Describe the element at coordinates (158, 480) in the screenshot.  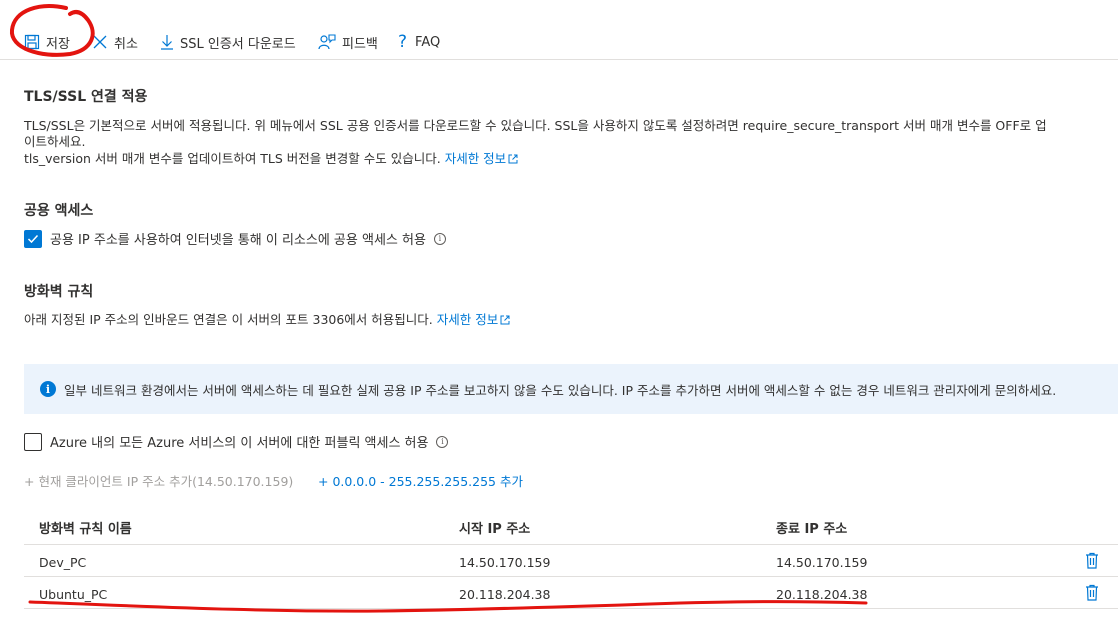
I see `add-client-ip-button: + 현재 클라이언트 IP 주소 추가(14.50.170.159)` at that location.